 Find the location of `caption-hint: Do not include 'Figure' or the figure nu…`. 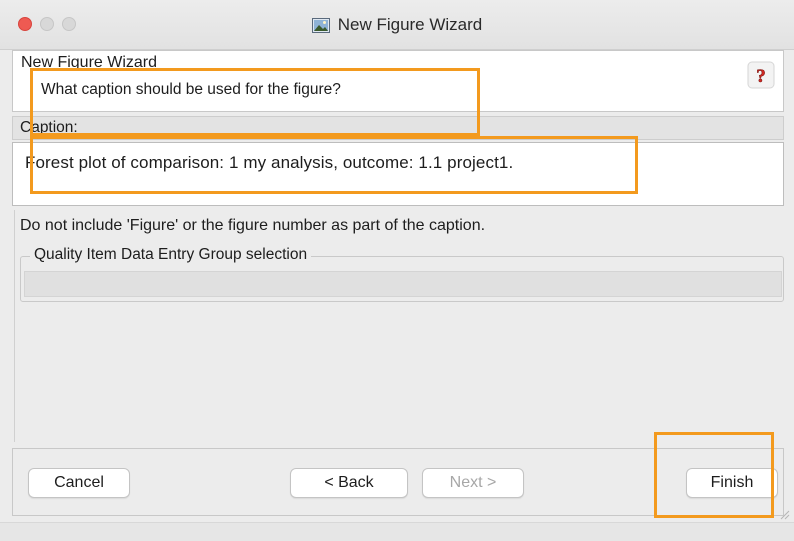

caption-hint: Do not include 'Figure' or the figure nu… is located at coordinates (253, 225).